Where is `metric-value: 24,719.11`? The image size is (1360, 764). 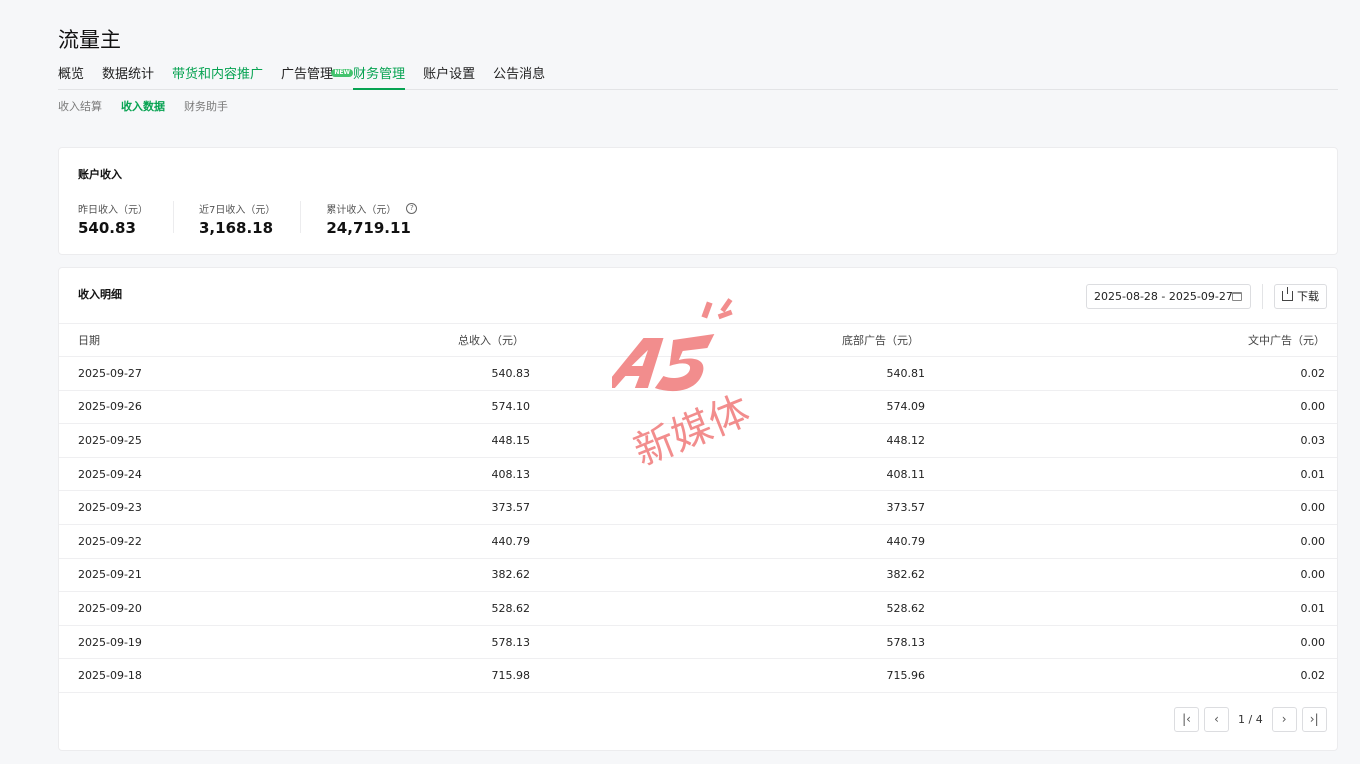
metric-value: 24,719.11 is located at coordinates (368, 228).